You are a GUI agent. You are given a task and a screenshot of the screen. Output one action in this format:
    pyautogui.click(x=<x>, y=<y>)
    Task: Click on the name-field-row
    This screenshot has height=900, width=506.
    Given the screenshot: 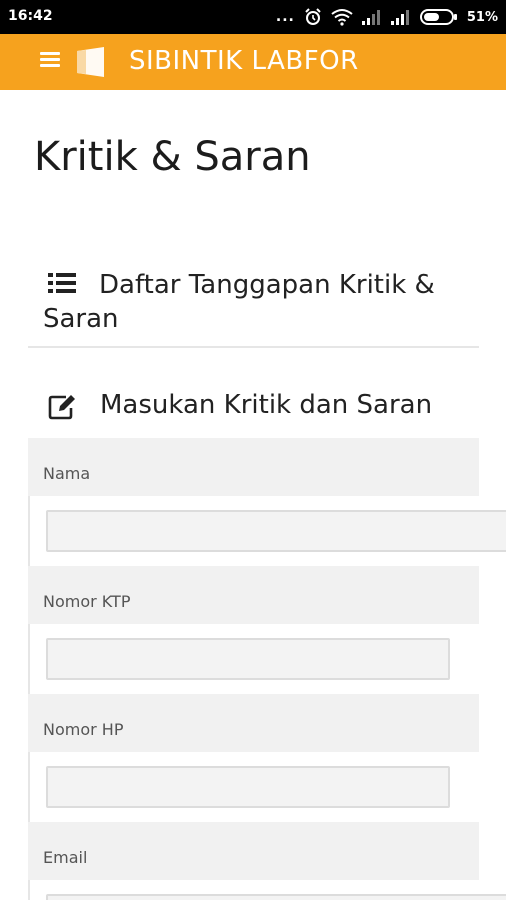 What is the action you would take?
    pyautogui.click(x=267, y=532)
    